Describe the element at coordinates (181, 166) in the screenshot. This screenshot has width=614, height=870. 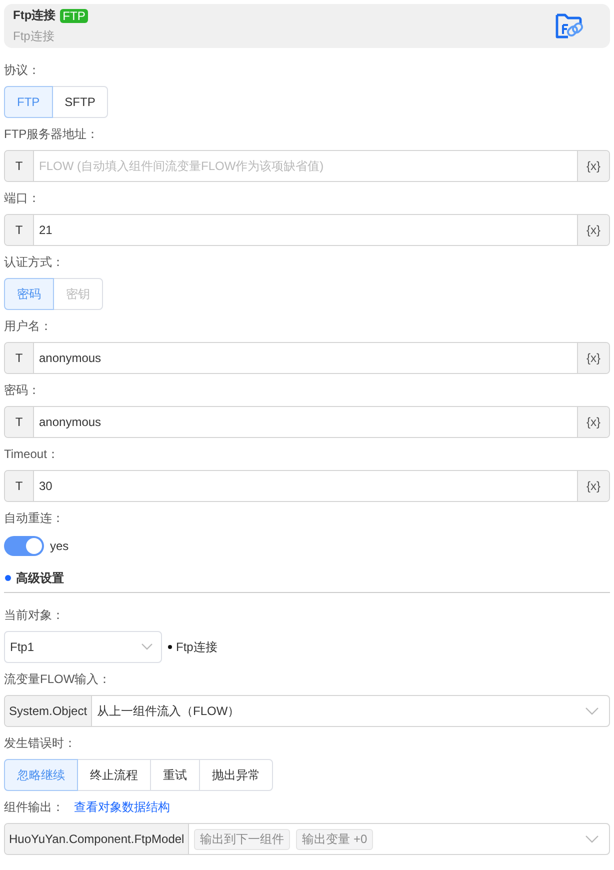
I see `field-placeholder: FLOW (自动填入组件间流变量FLOW作为该项缺省值)` at that location.